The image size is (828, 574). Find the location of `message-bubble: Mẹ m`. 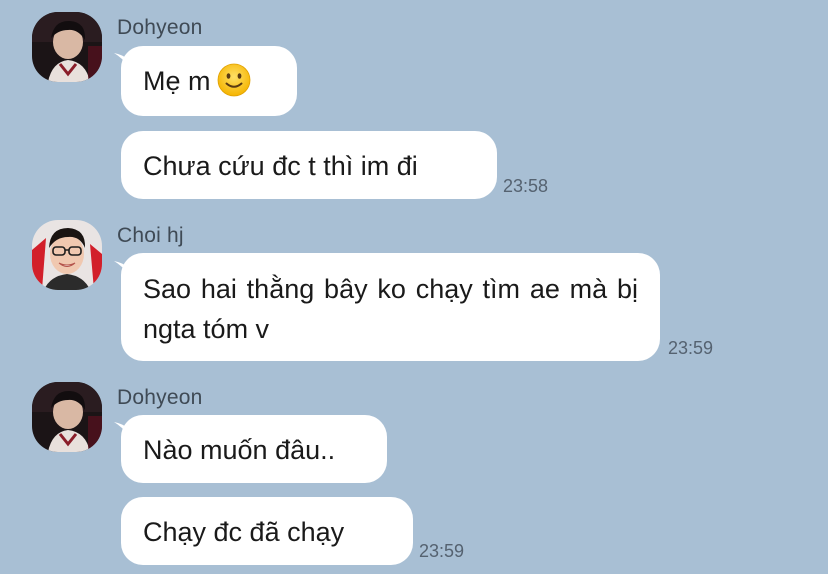

message-bubble: Mẹ m is located at coordinates (209, 81).